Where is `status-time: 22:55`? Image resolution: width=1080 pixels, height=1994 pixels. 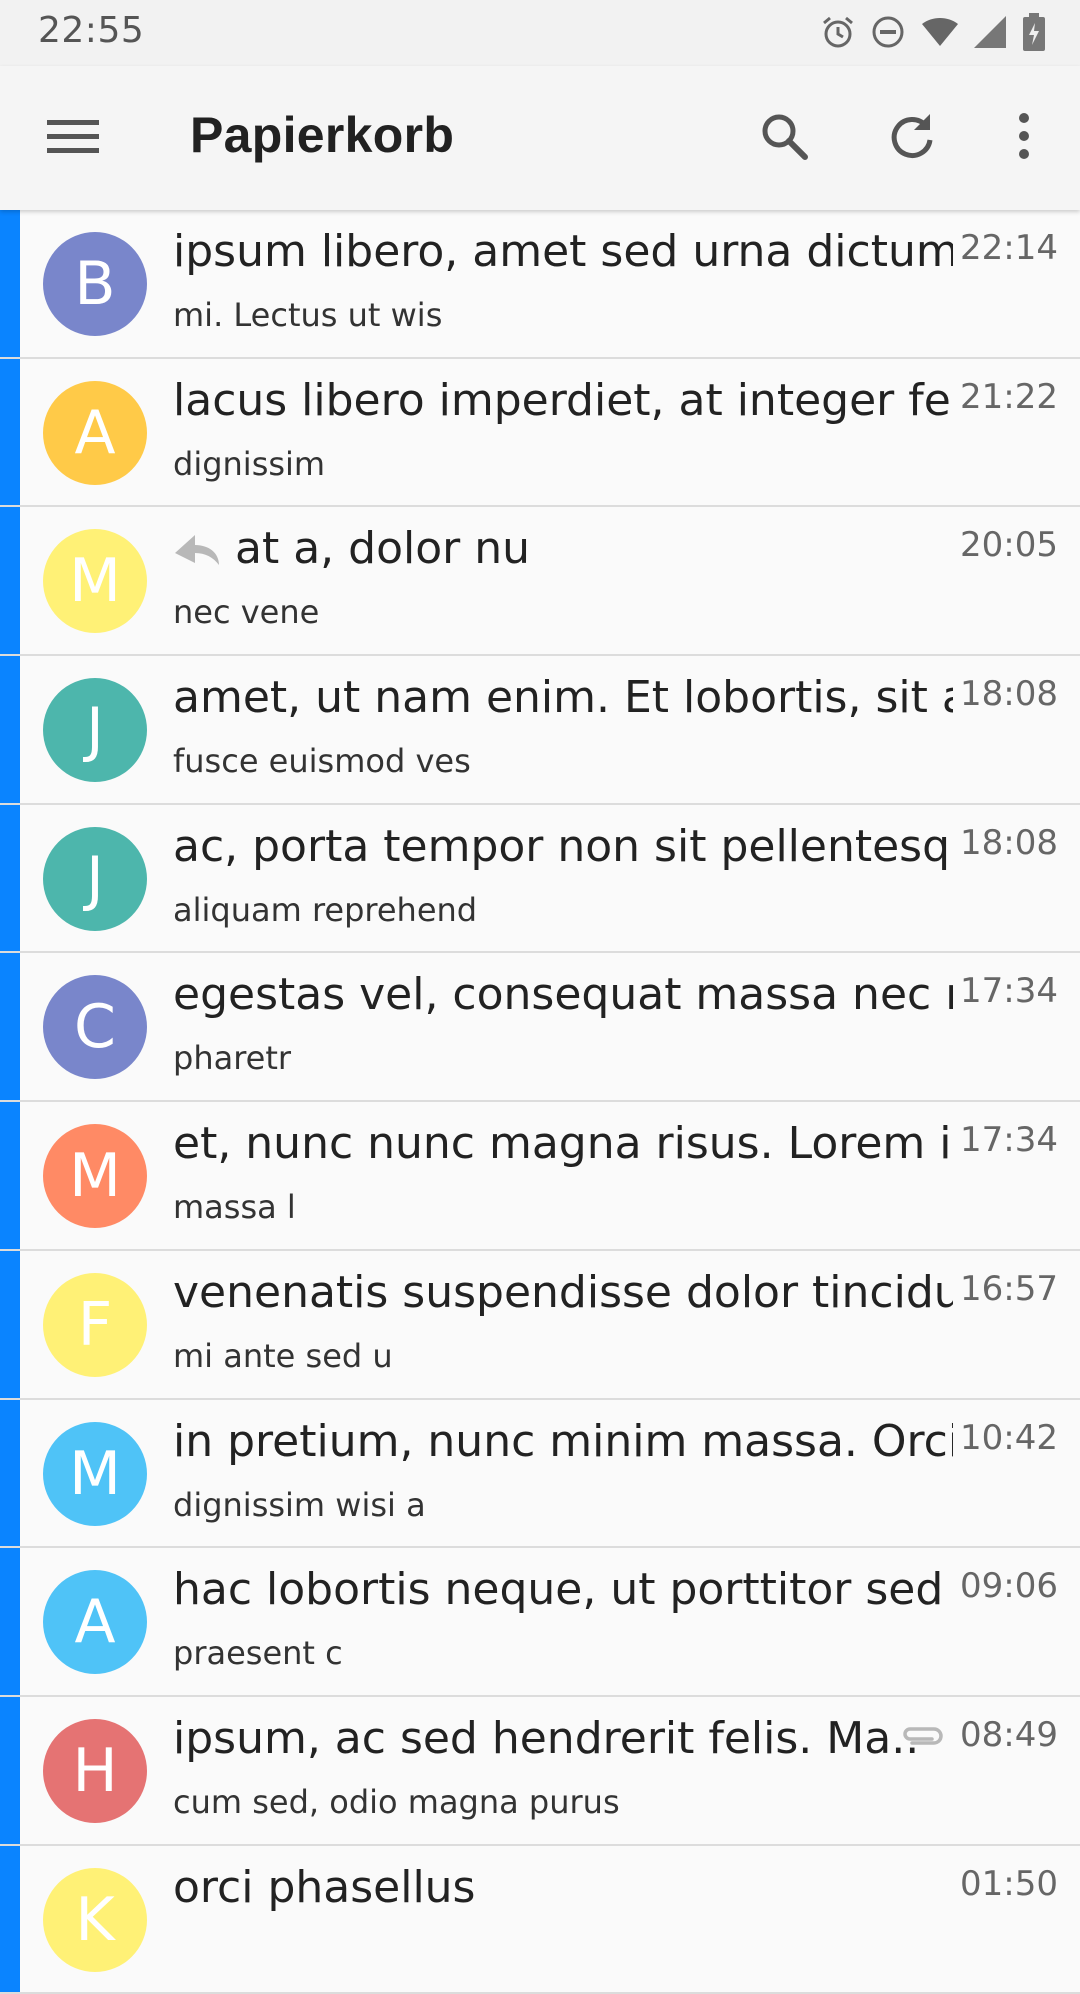 status-time: 22:55 is located at coordinates (91, 30).